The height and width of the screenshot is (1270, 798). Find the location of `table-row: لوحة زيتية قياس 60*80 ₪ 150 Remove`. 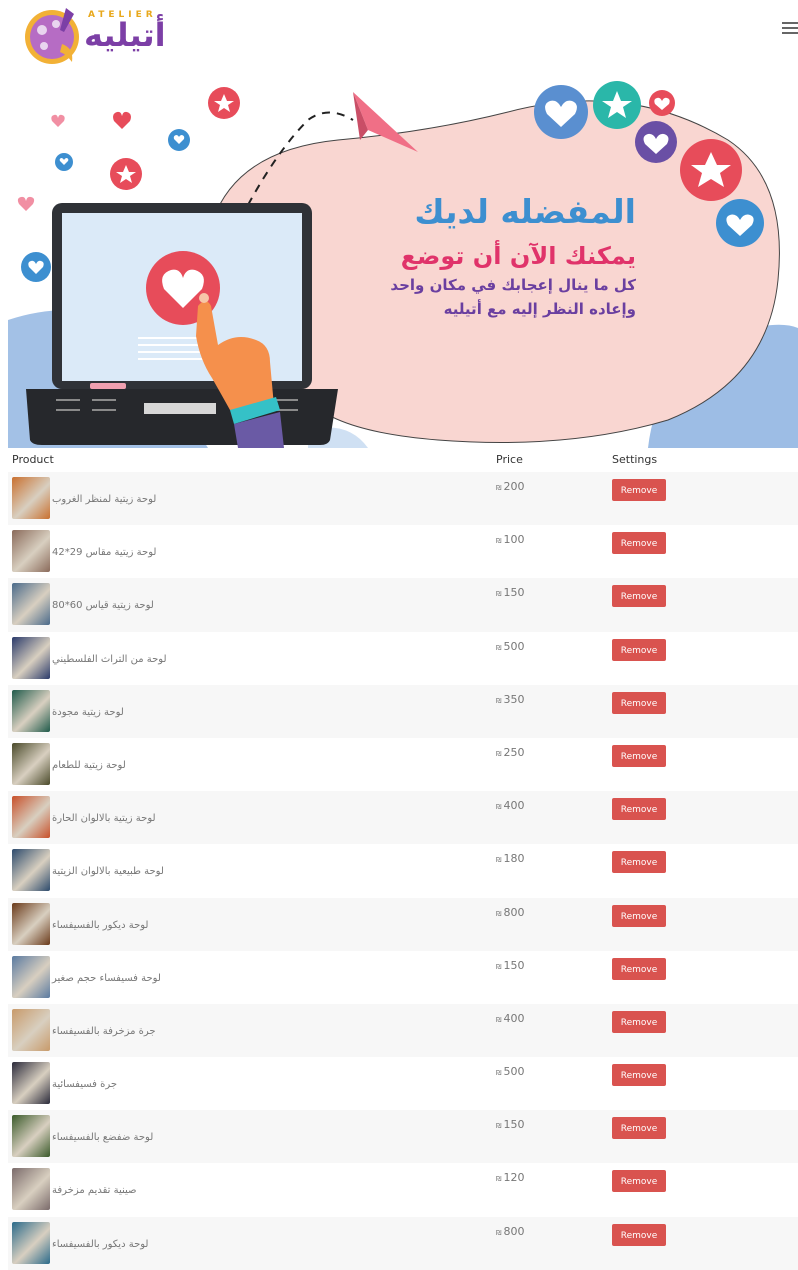

table-row: لوحة زيتية قياس 60*80 ₪ 150 Remove is located at coordinates (403, 605).